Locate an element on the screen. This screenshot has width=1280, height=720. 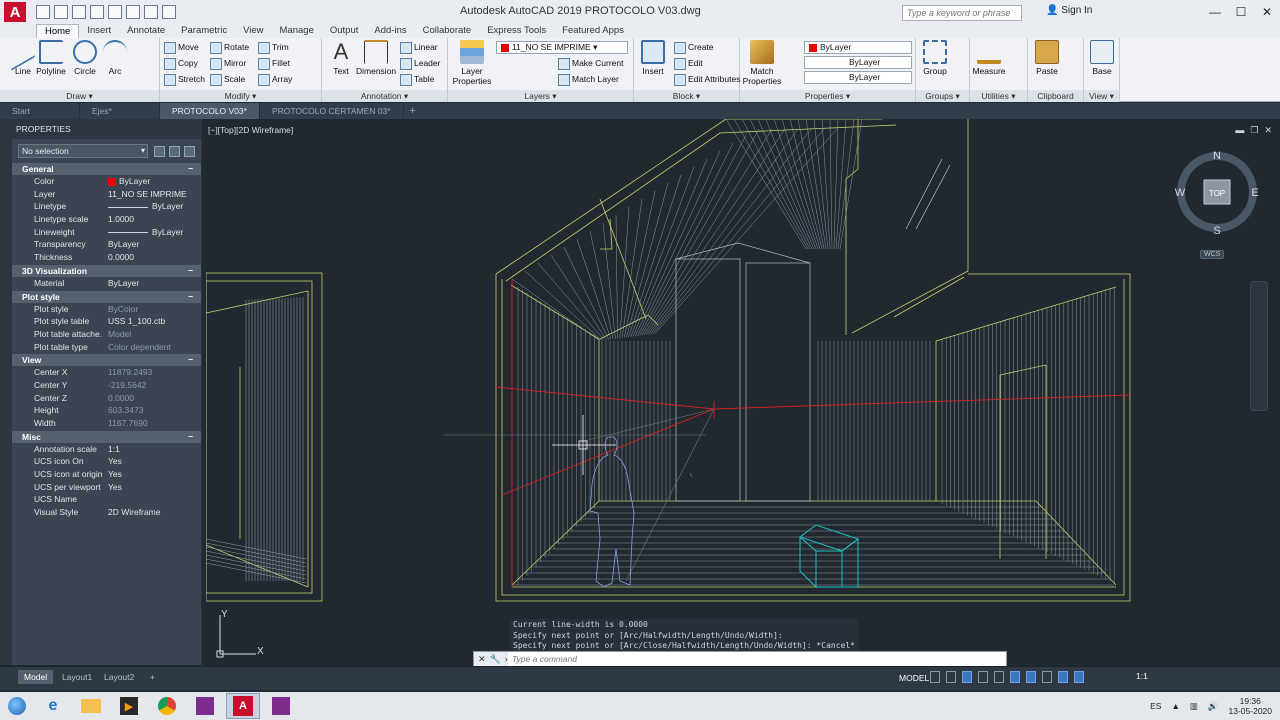
file-tab-ejes: Ejes* is located at coordinates (120, 111).